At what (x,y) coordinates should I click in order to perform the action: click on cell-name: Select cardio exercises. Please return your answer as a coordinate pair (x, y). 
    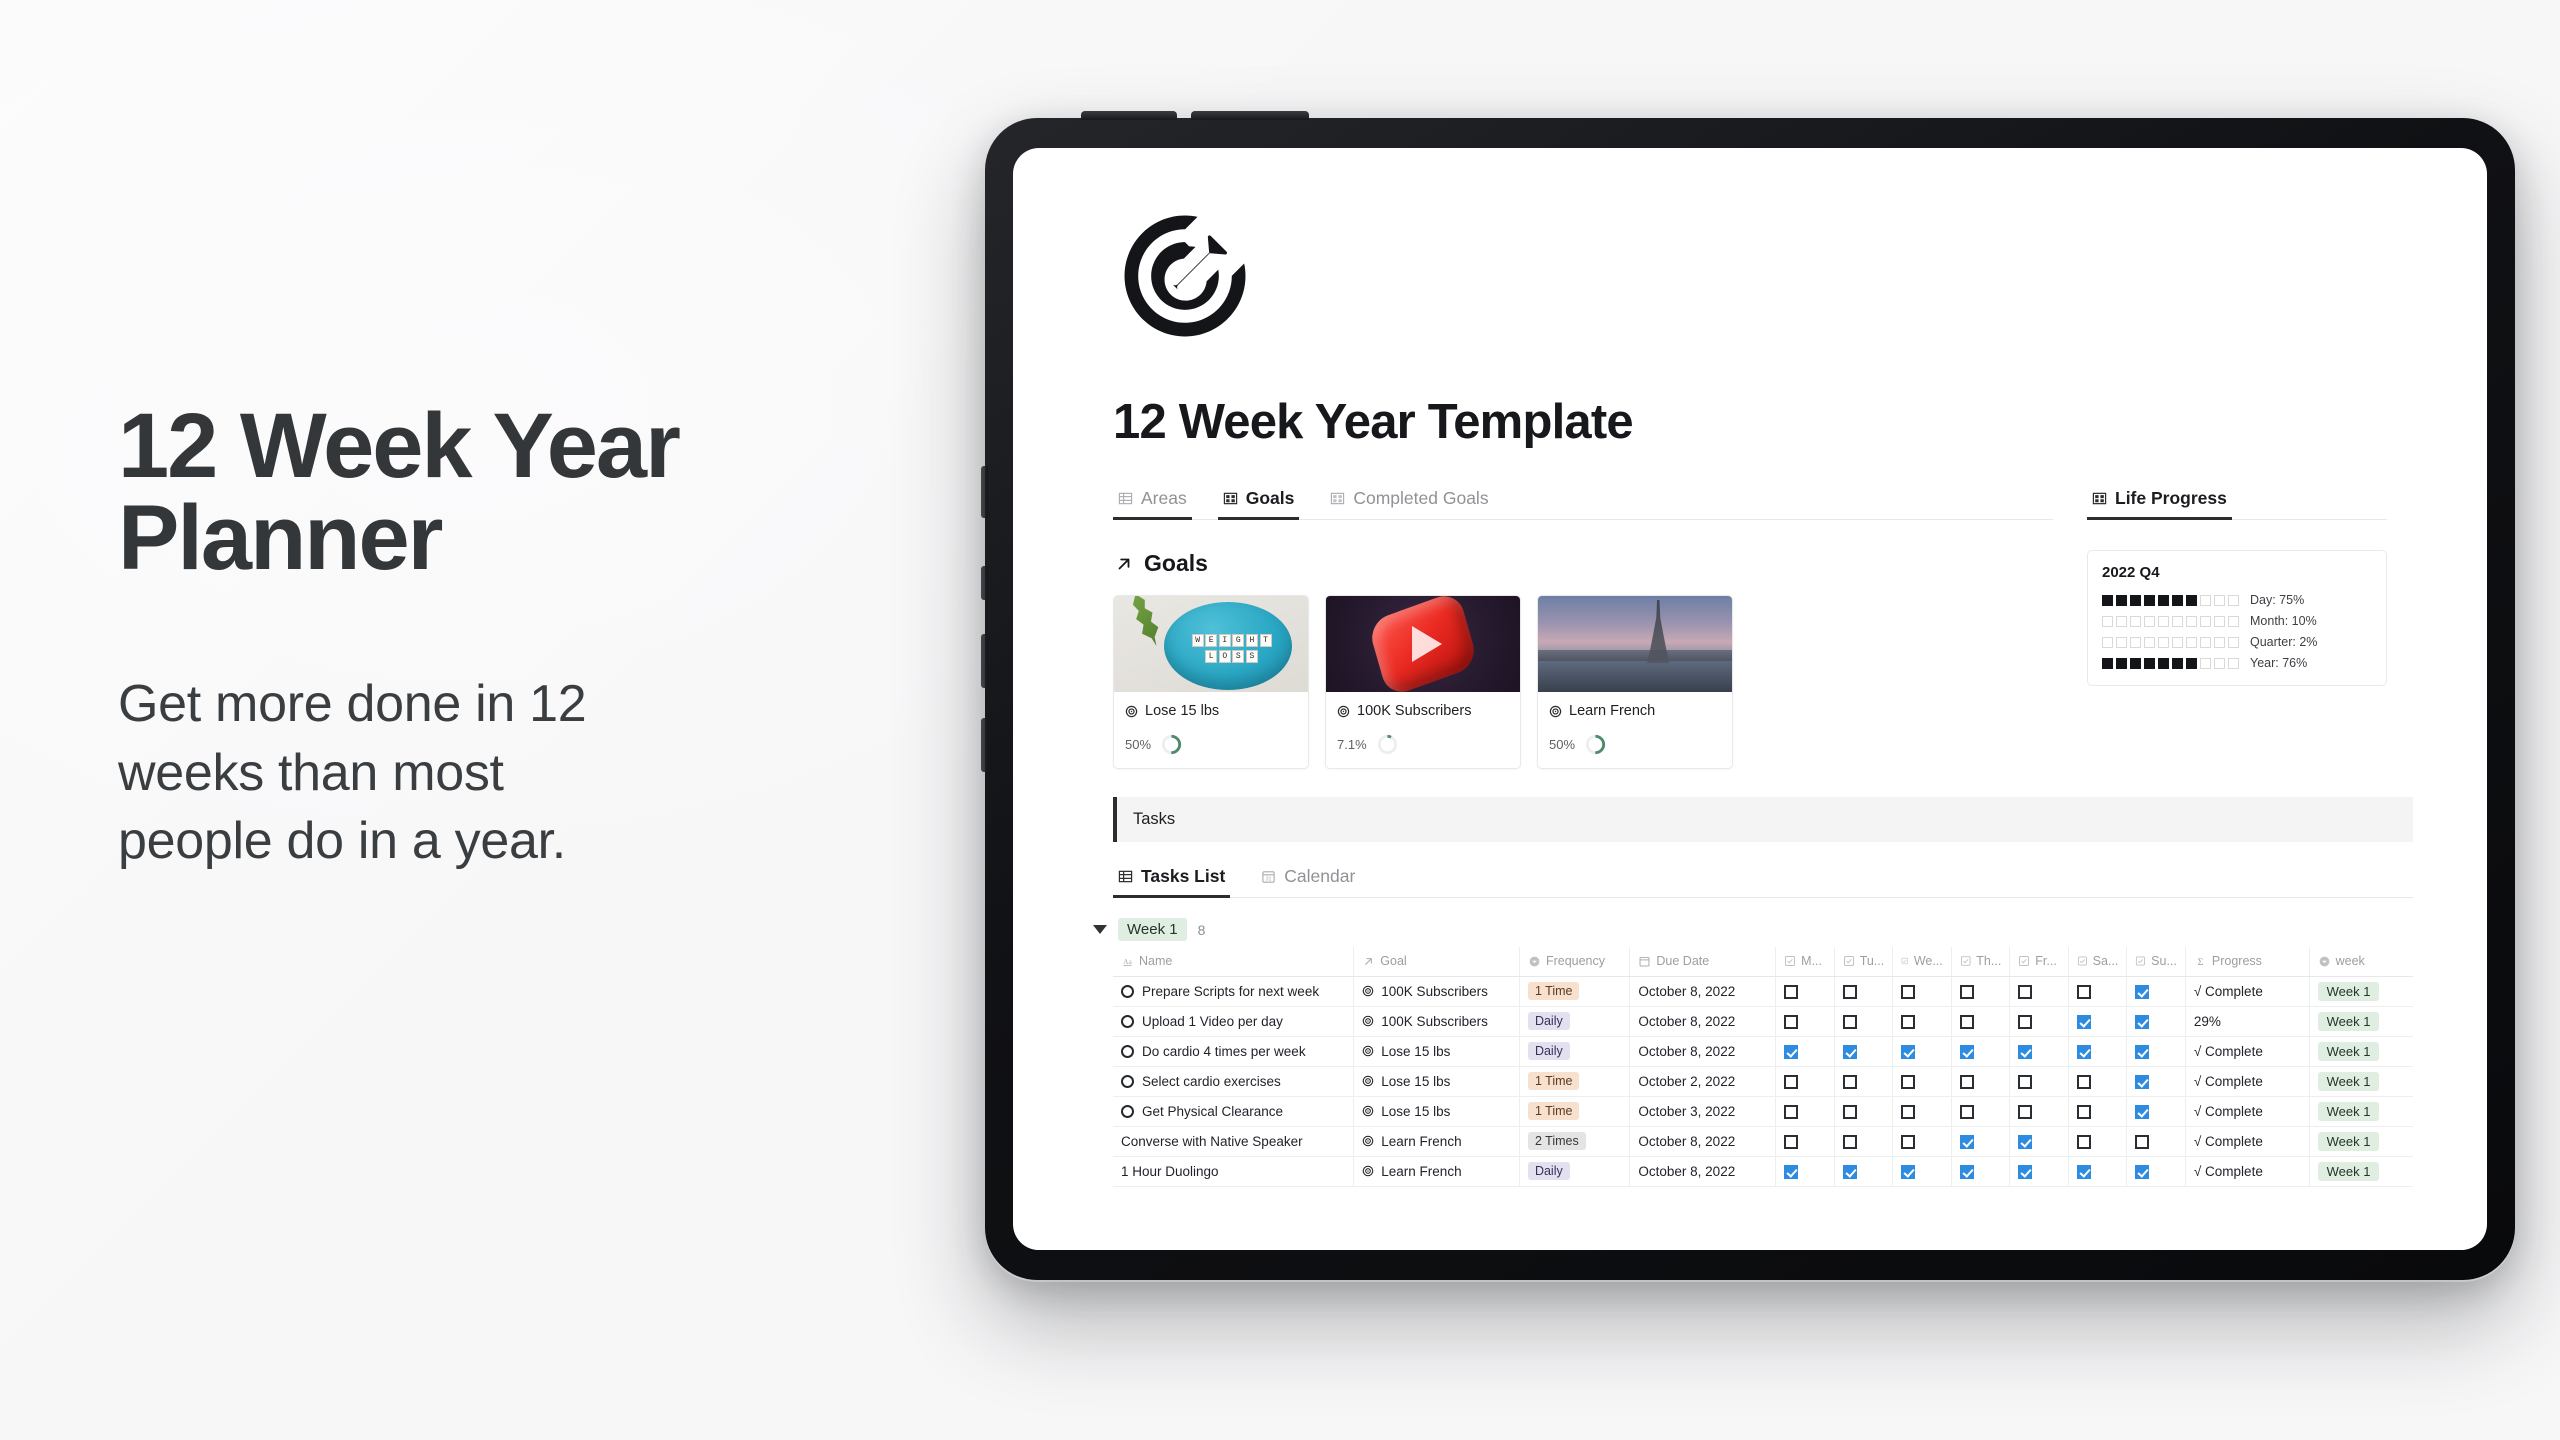
    Looking at the image, I should click on (1234, 1081).